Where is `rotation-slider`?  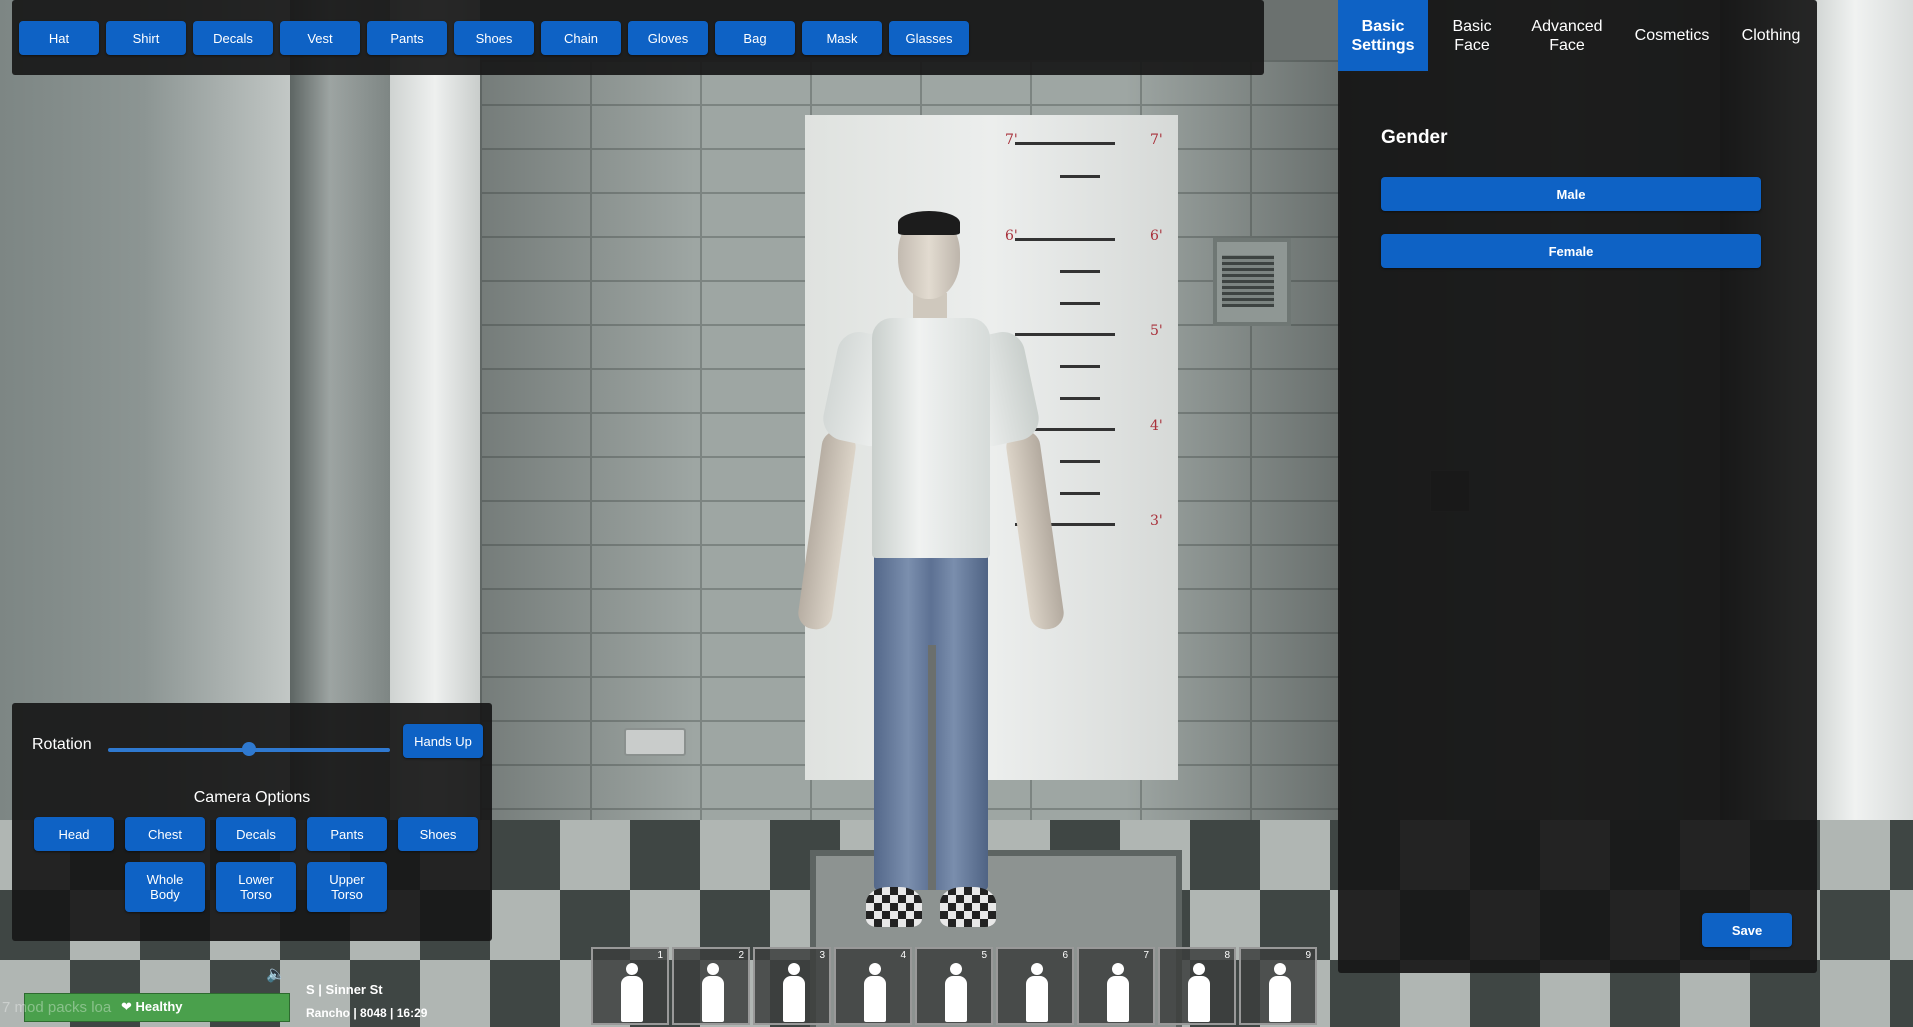 rotation-slider is located at coordinates (249, 749).